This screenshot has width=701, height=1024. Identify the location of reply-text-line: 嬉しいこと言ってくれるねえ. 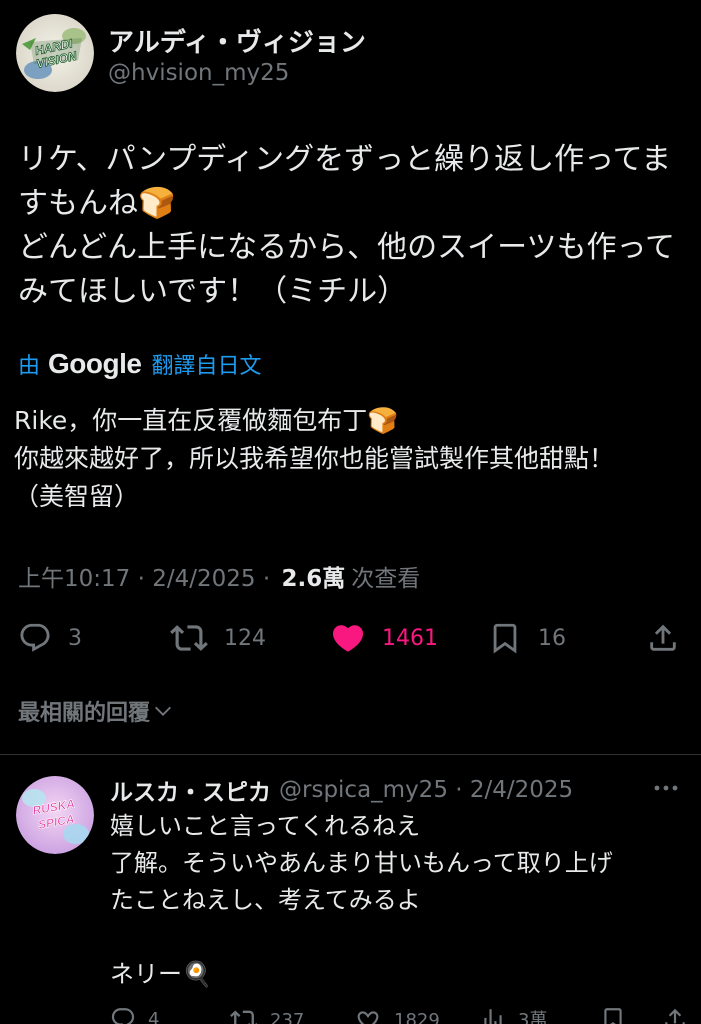
(265, 826).